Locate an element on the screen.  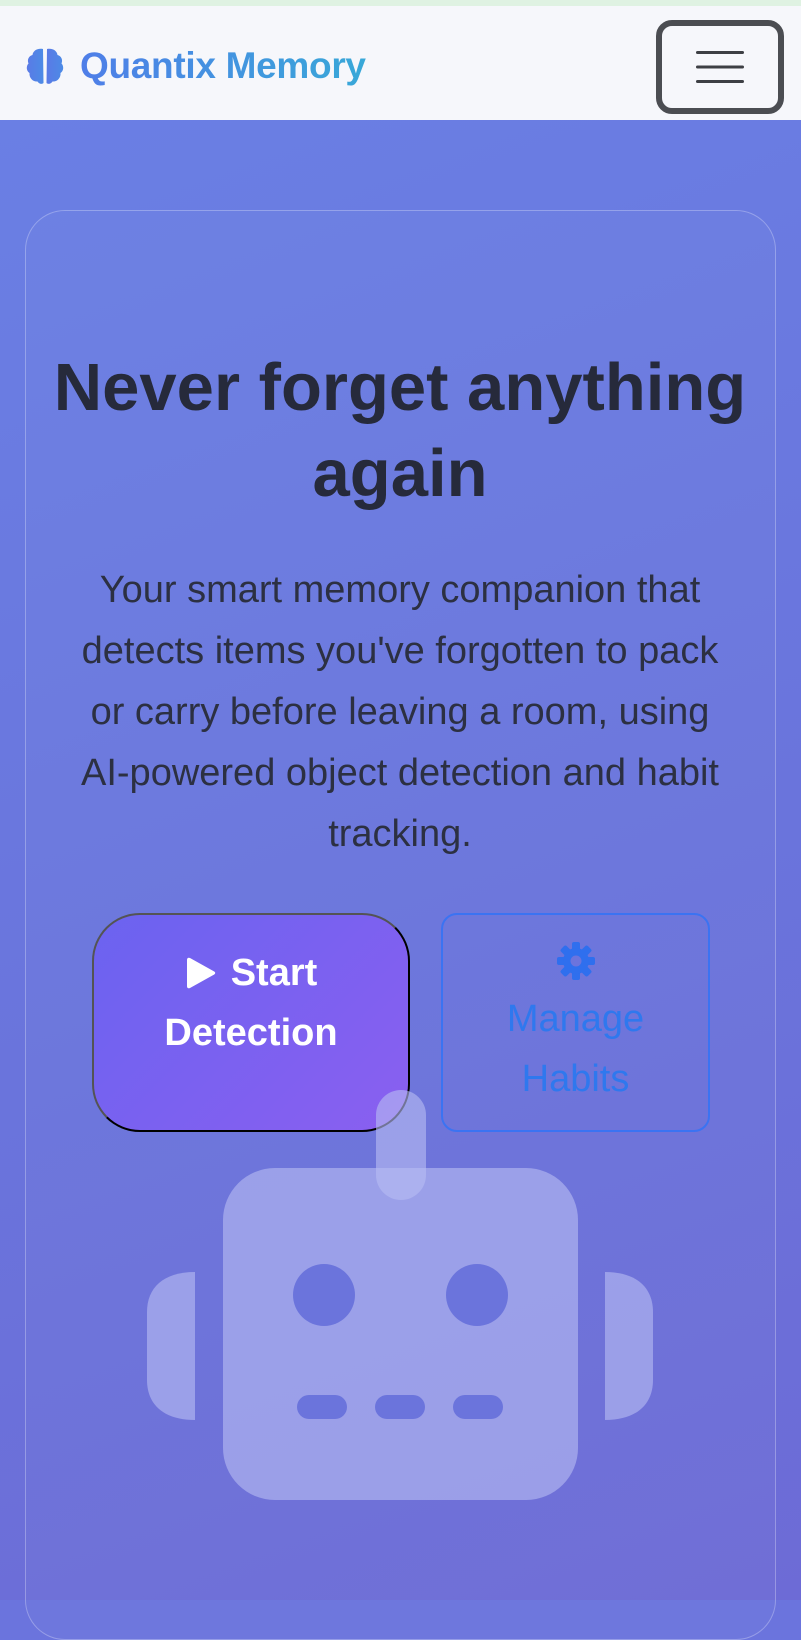
play-icon is located at coordinates (200, 973).